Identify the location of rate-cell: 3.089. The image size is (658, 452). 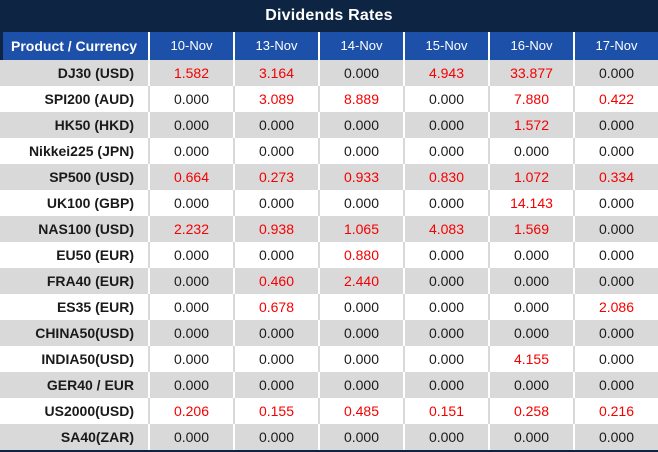
(275, 99).